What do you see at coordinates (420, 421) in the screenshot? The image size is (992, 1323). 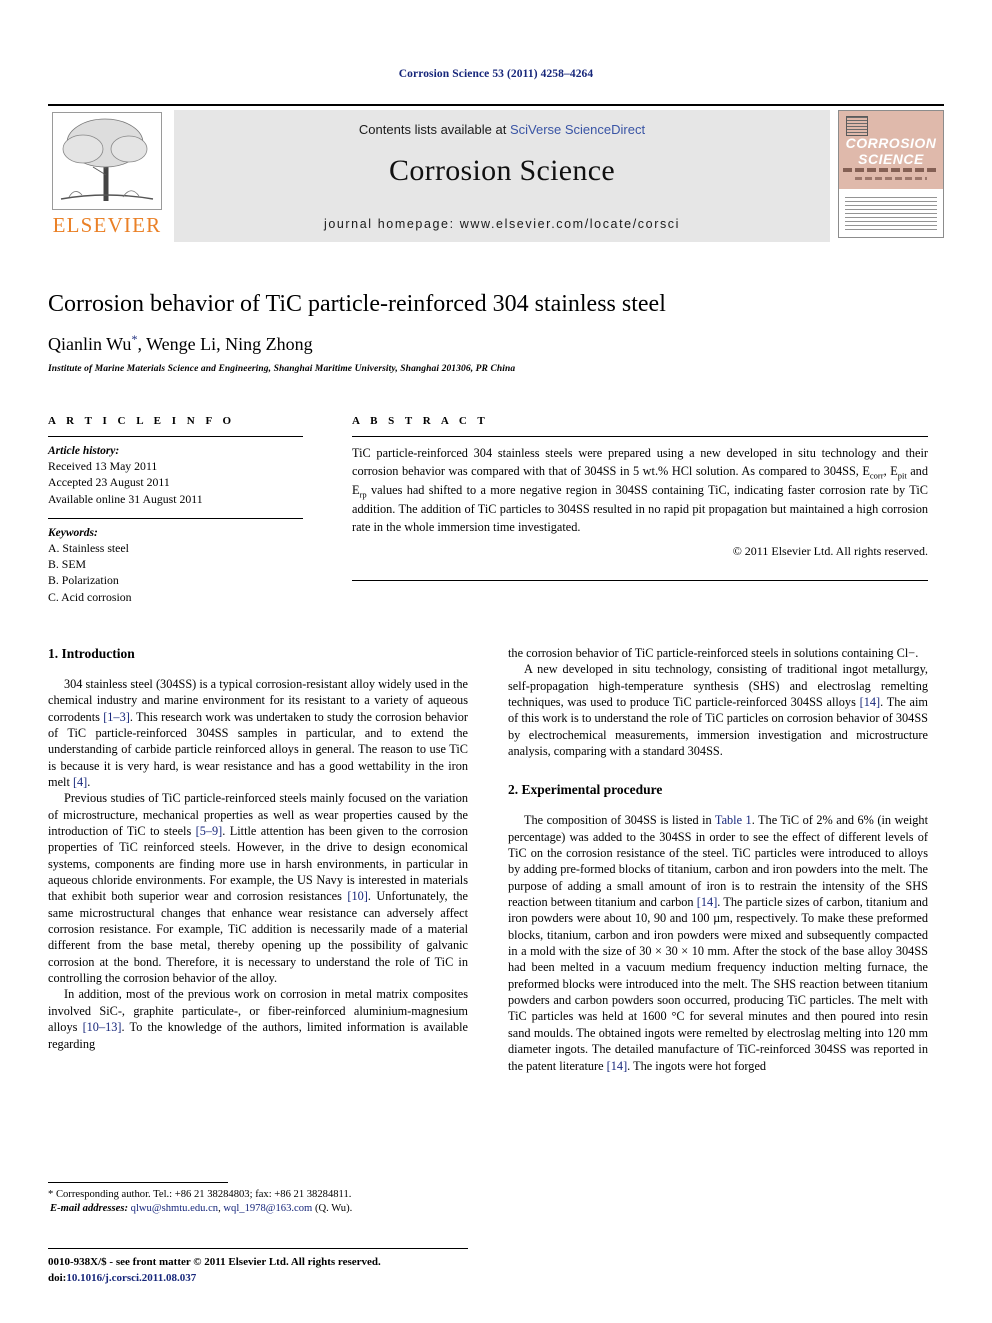 I see `abstract-heading: A B S T R A C T` at bounding box center [420, 421].